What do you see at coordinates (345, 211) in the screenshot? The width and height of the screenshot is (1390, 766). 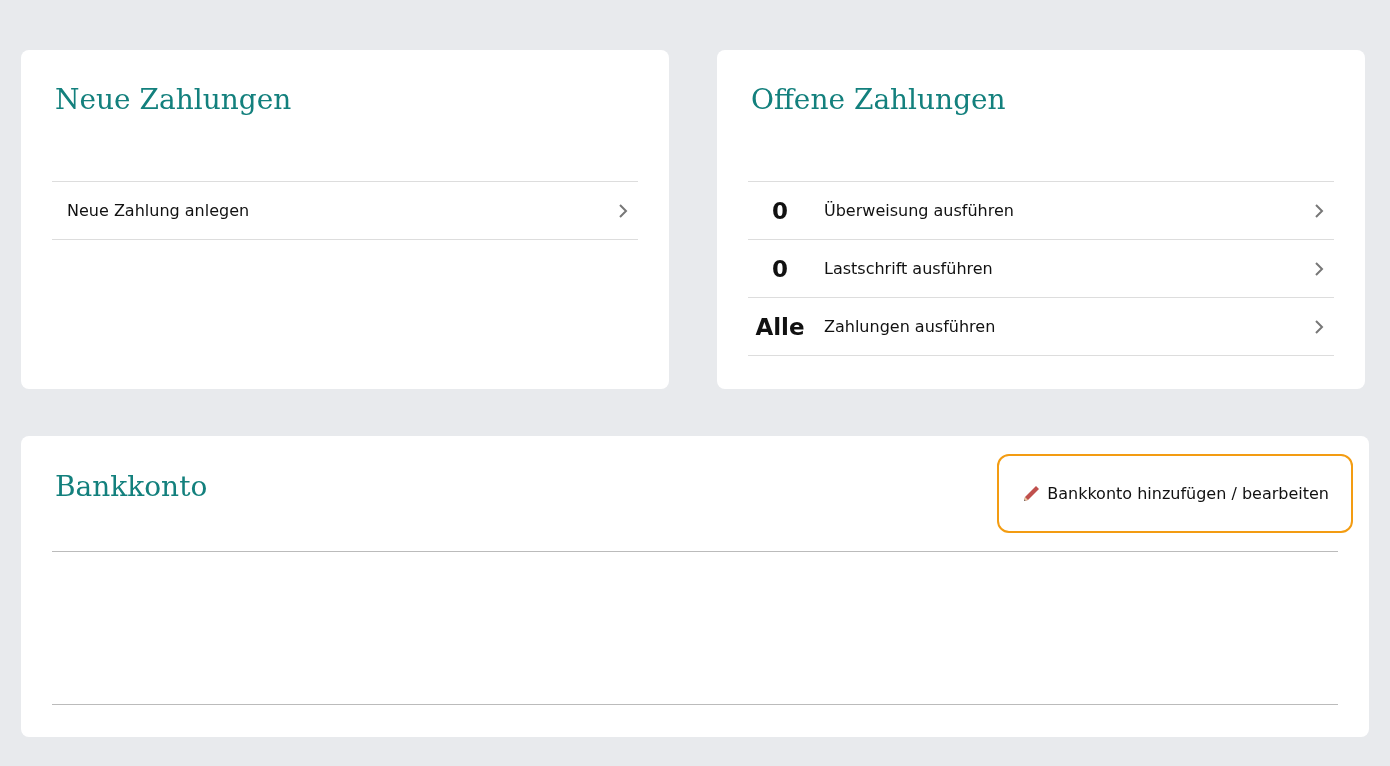 I see `list-item: Neue Zahlung anlegen` at bounding box center [345, 211].